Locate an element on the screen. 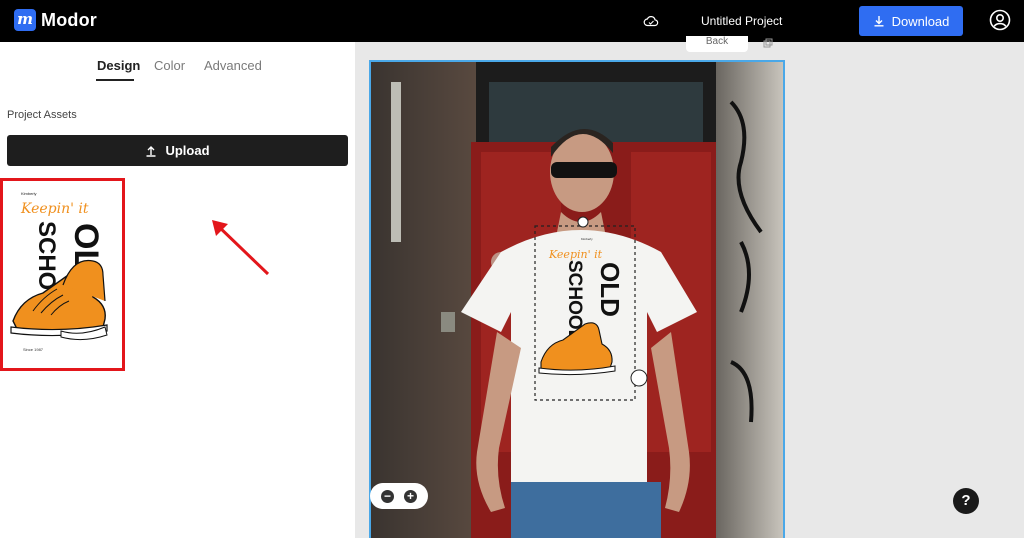 This screenshot has height=538, width=1024. shirt-small-text: Kimberly is located at coordinates (587, 239).